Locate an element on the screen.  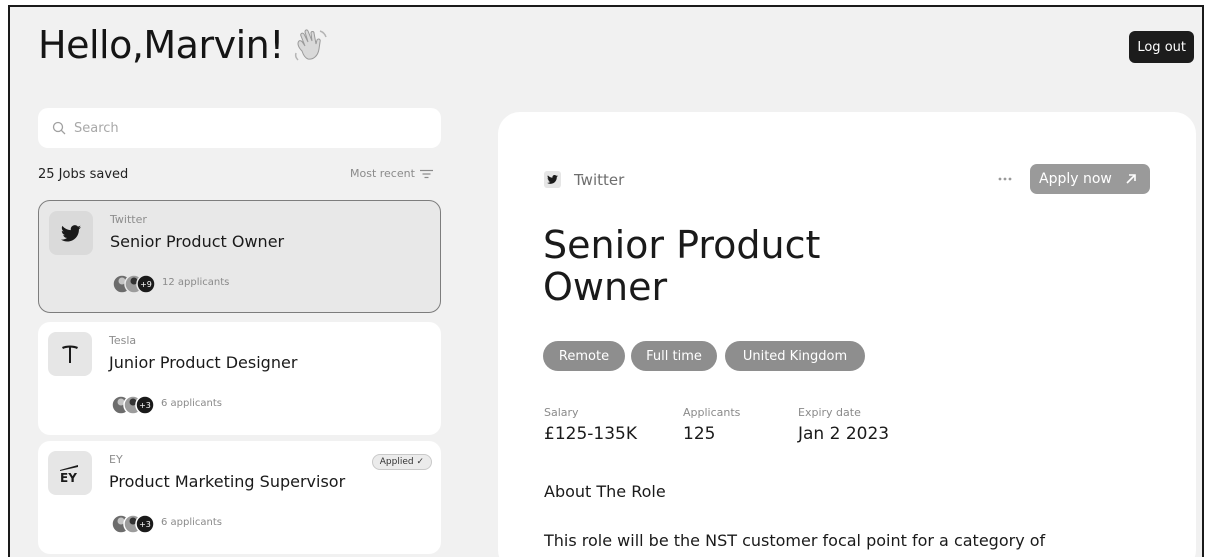
job-company: EY is located at coordinates (116, 459).